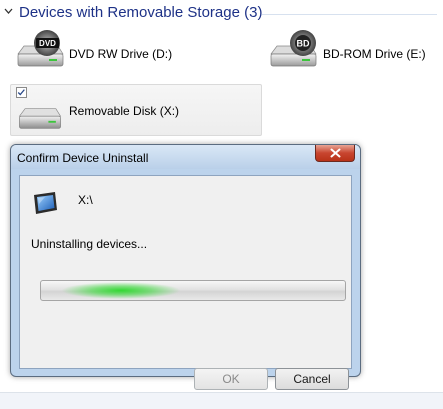 This screenshot has height=409, width=443. I want to click on close-button, so click(335, 153).